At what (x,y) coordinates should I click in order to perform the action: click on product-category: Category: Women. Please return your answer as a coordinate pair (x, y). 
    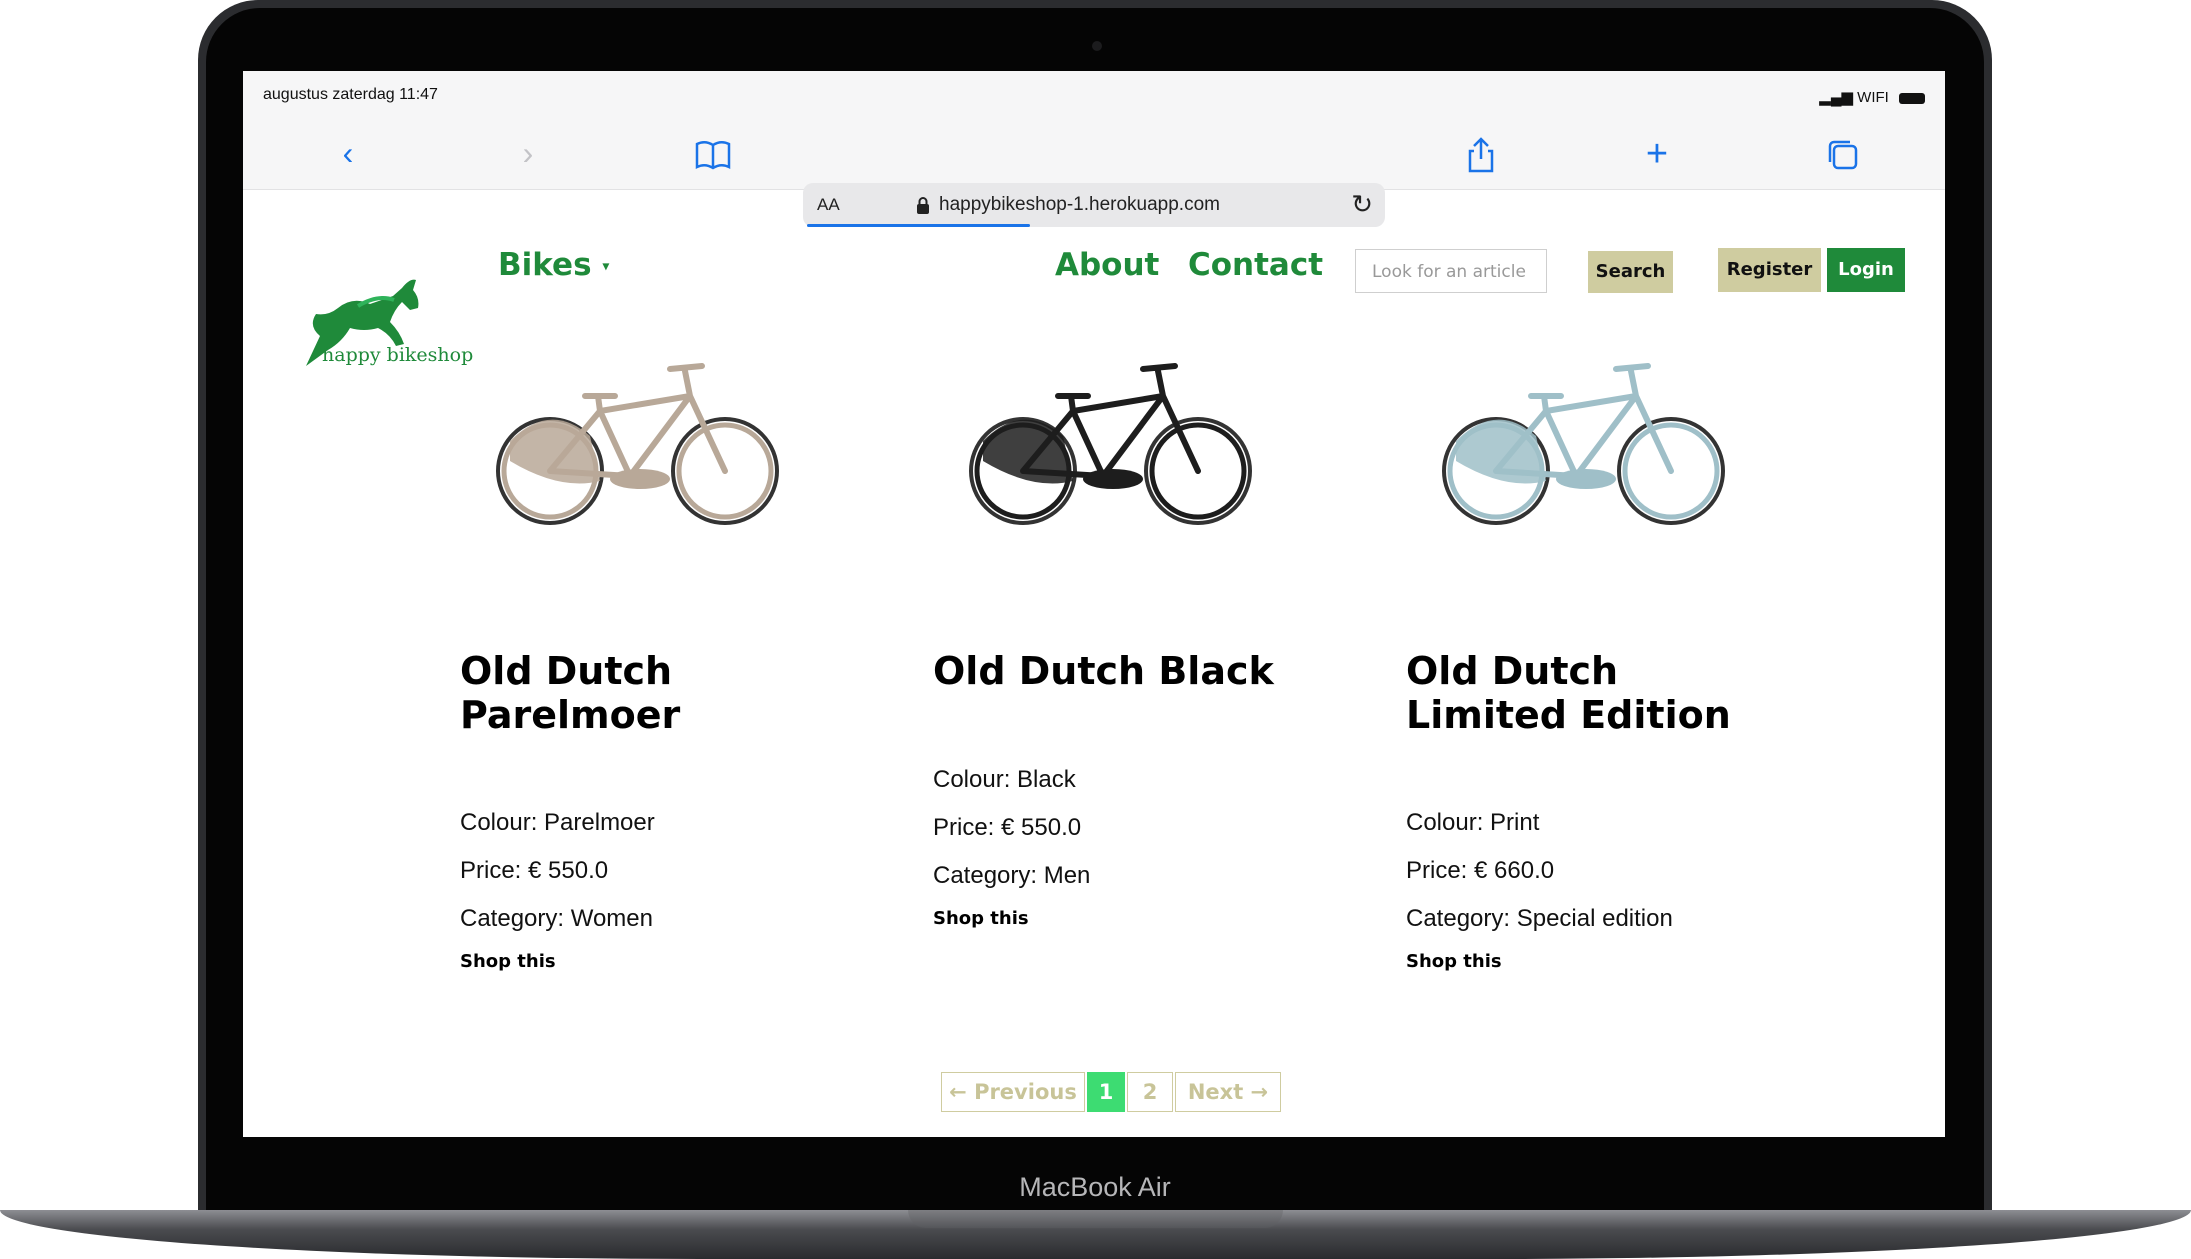
    Looking at the image, I should click on (556, 918).